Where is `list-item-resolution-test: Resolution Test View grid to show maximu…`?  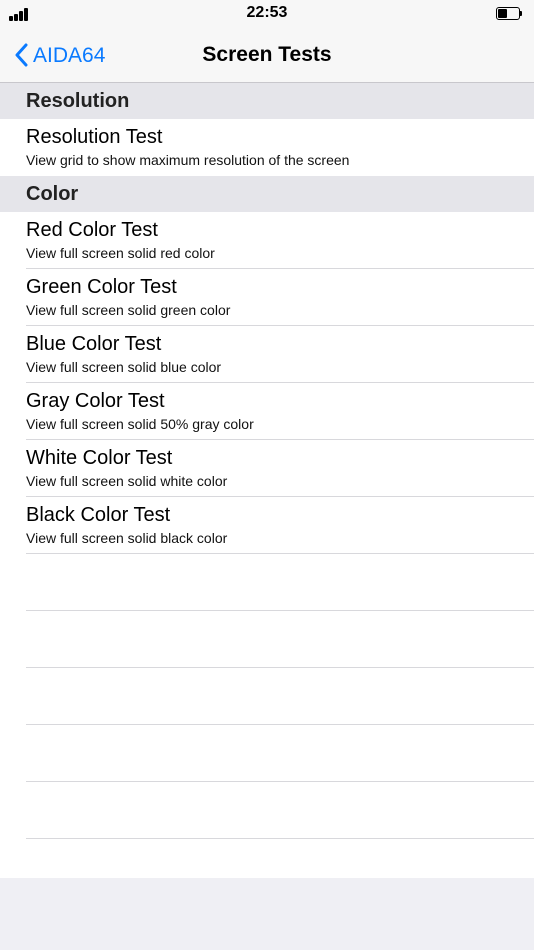
list-item-resolution-test: Resolution Test View grid to show maximu… is located at coordinates (267, 147).